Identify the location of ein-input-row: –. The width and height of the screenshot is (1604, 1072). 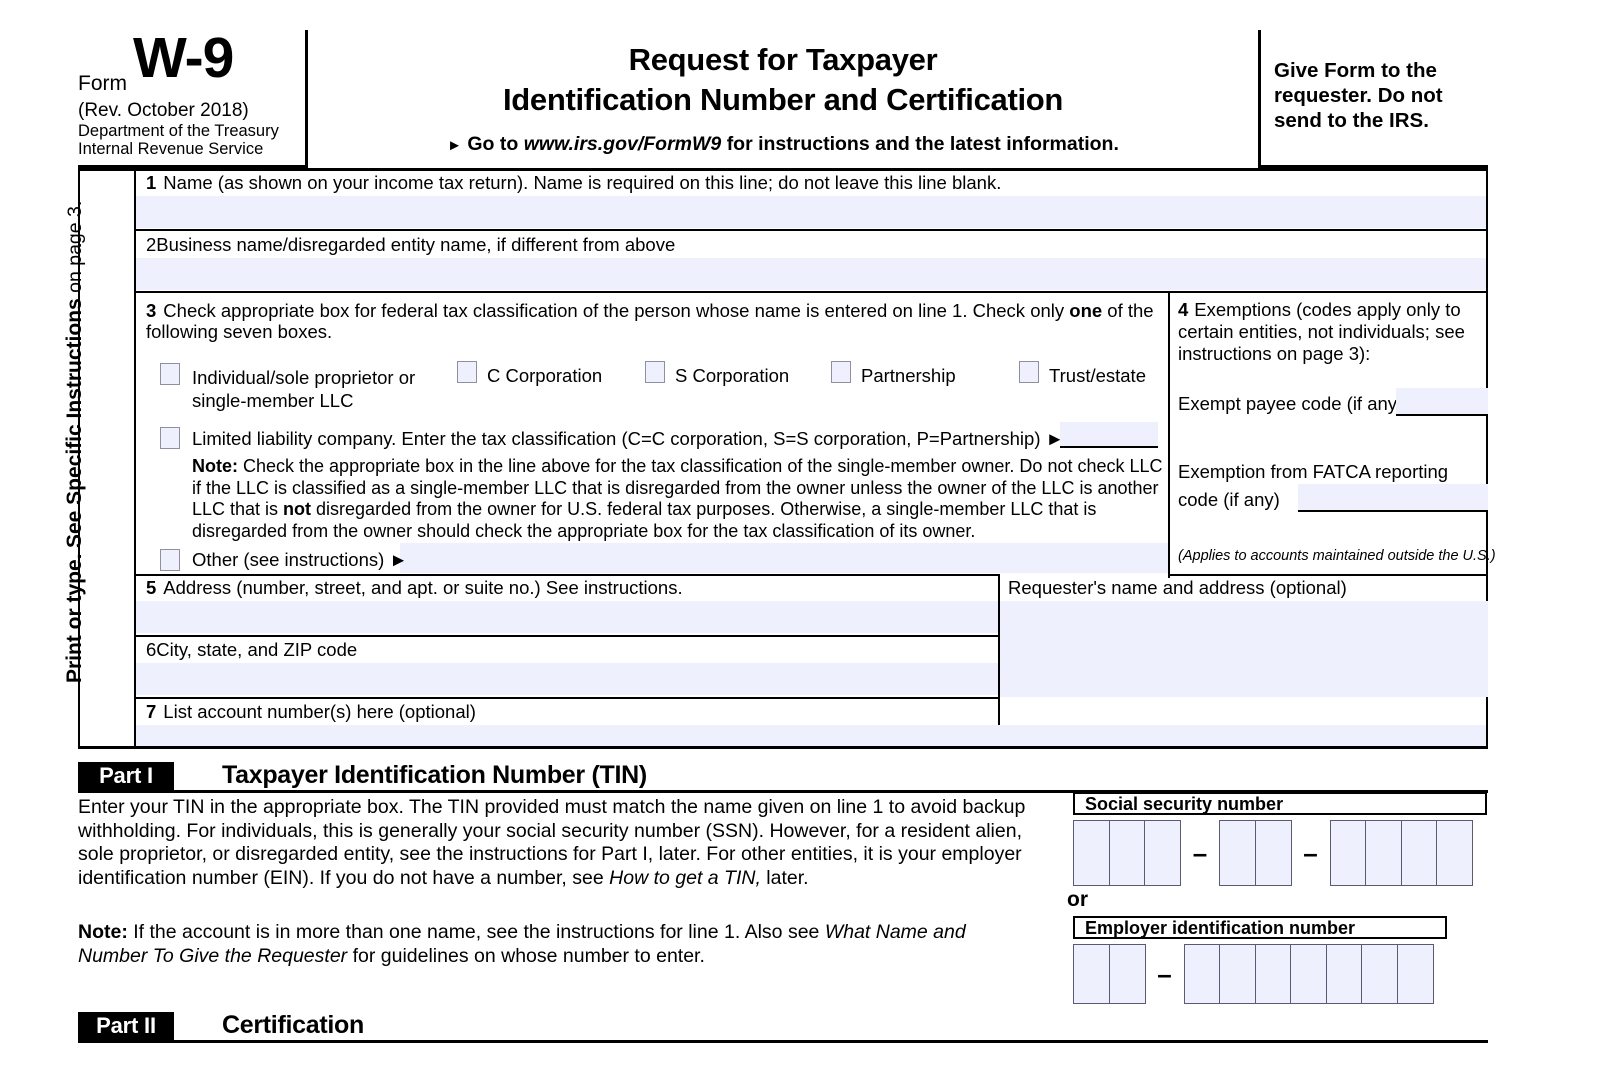
(1253, 974).